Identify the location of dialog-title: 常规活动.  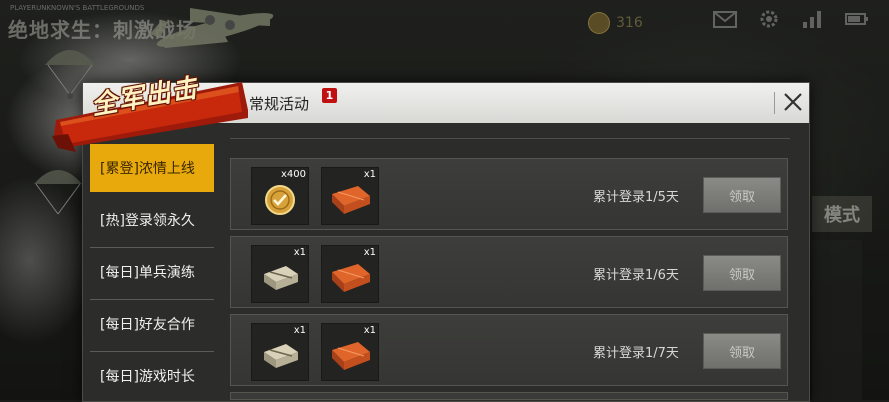
(279, 104).